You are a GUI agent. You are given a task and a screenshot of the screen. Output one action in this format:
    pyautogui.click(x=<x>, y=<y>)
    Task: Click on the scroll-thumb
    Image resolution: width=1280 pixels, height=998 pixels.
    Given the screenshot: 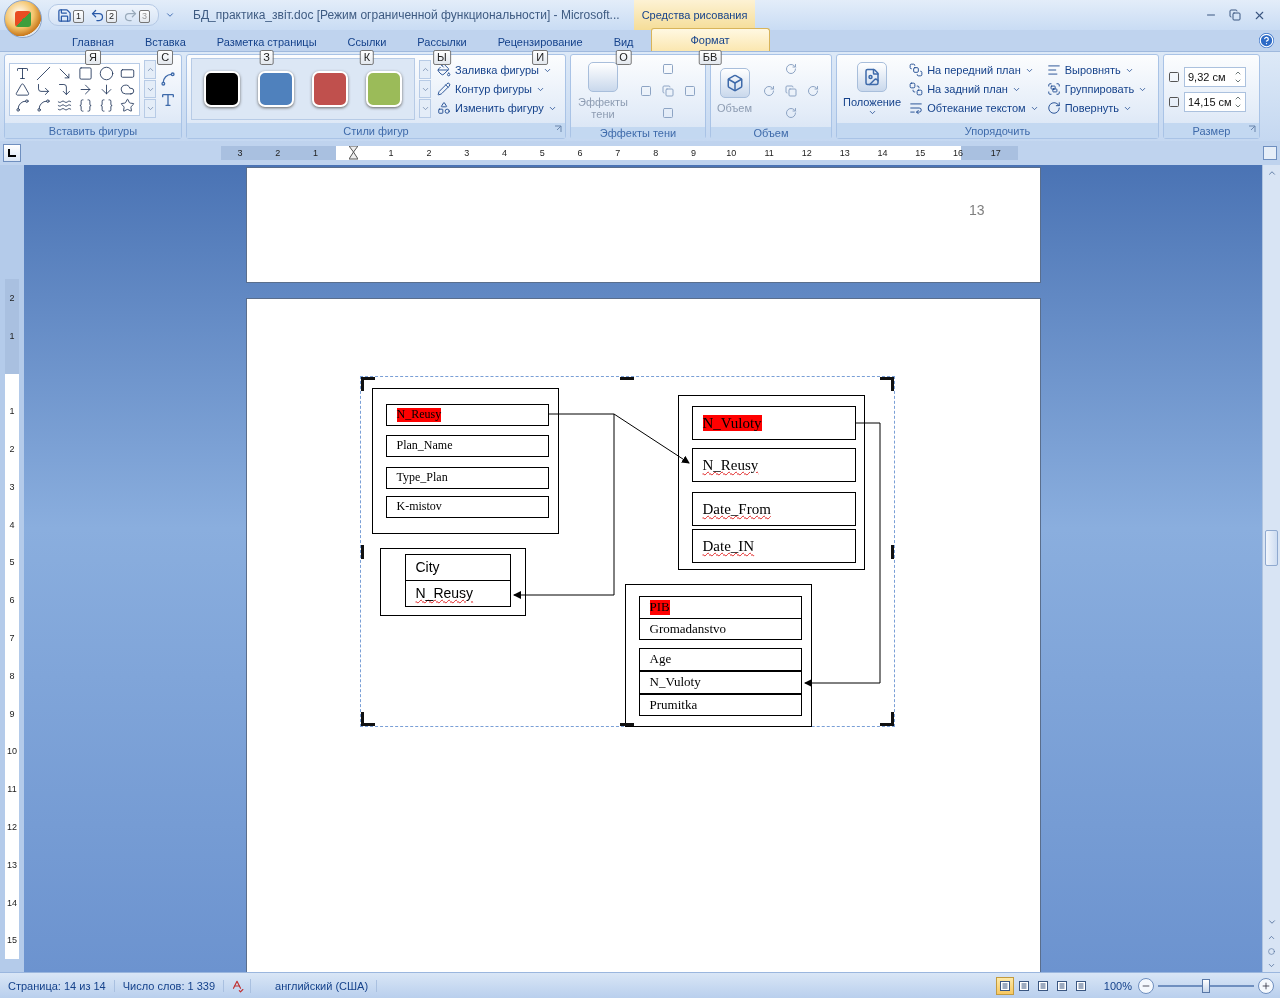 What is the action you would take?
    pyautogui.click(x=1271, y=547)
    